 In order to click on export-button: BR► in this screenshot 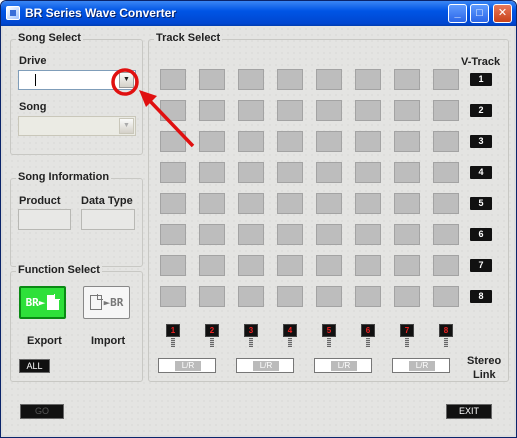, I will do `click(42, 302)`.